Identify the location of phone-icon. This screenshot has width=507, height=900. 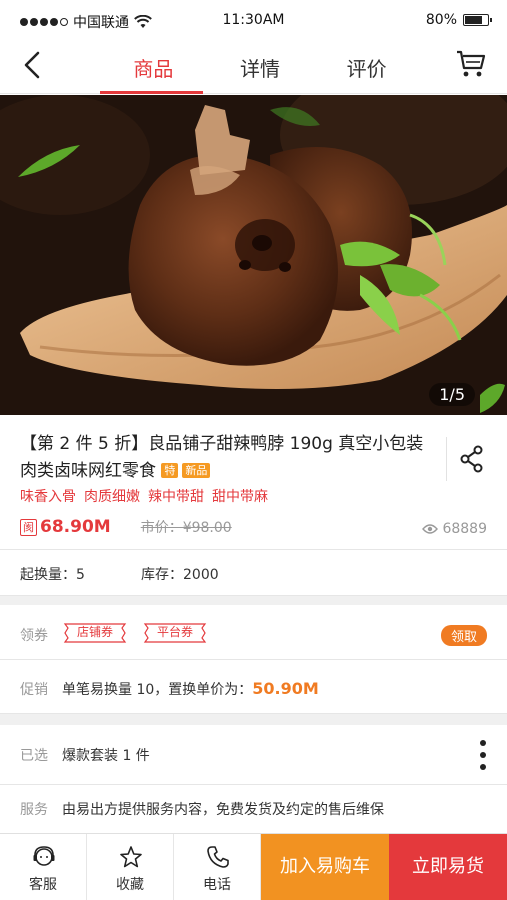
(218, 857).